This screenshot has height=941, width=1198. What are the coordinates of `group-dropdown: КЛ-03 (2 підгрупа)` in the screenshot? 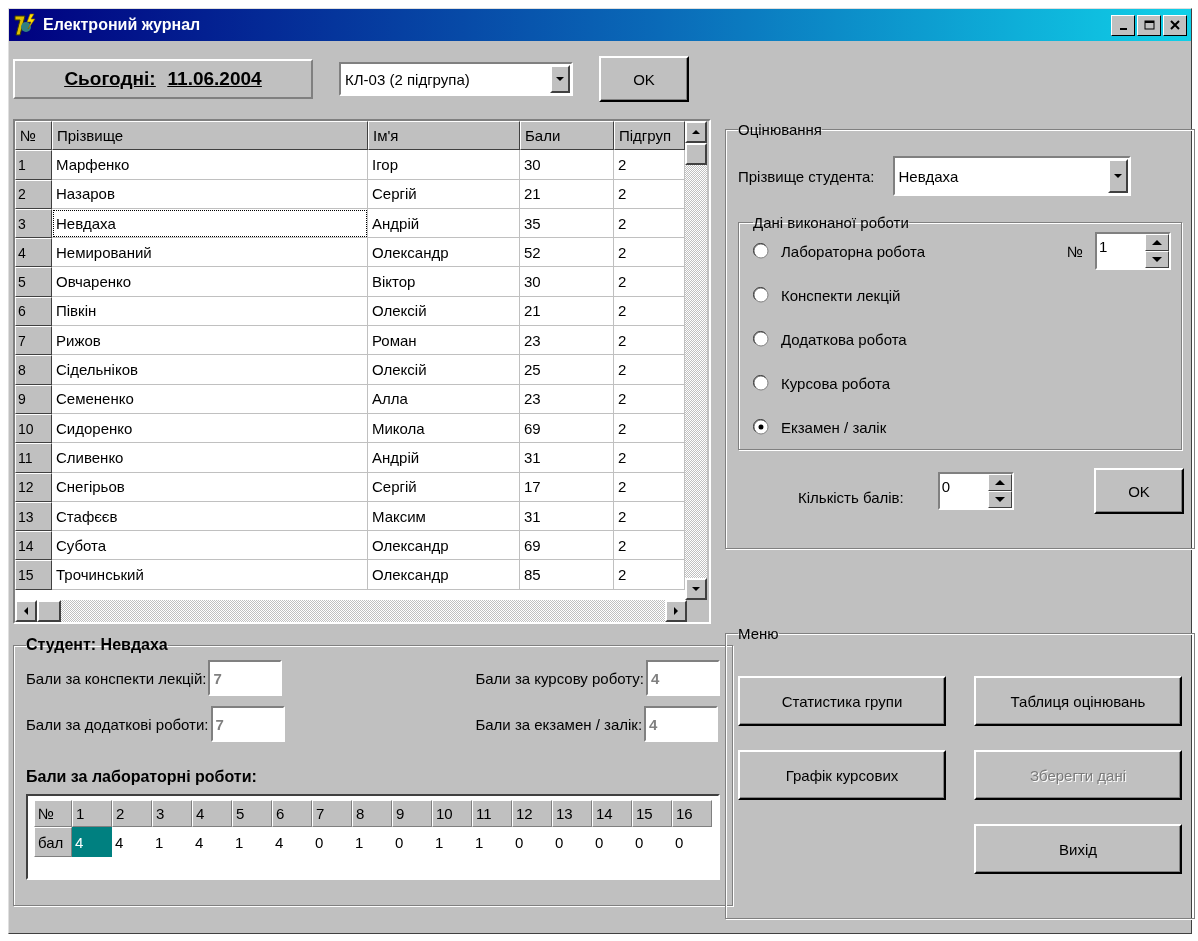 It's located at (456, 79).